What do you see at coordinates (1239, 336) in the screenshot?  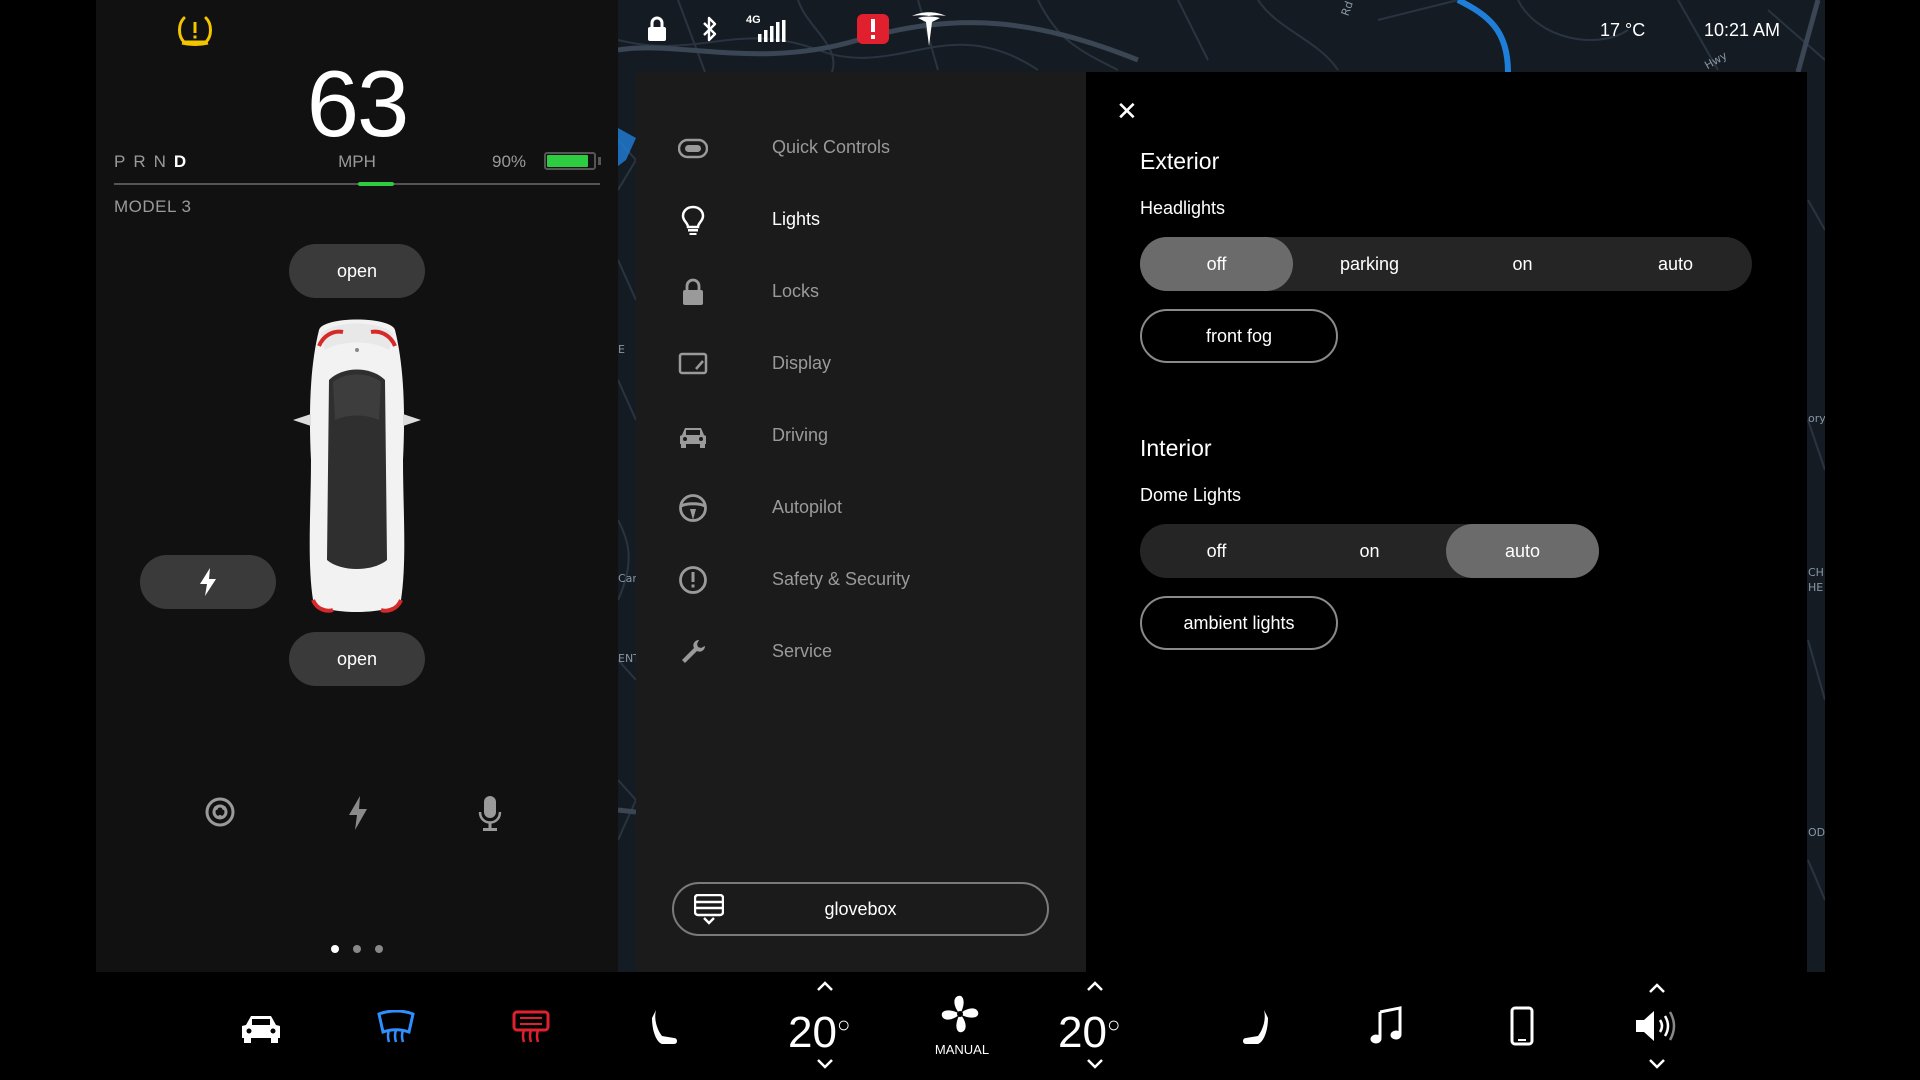 I see `front-fog-button: front fog` at bounding box center [1239, 336].